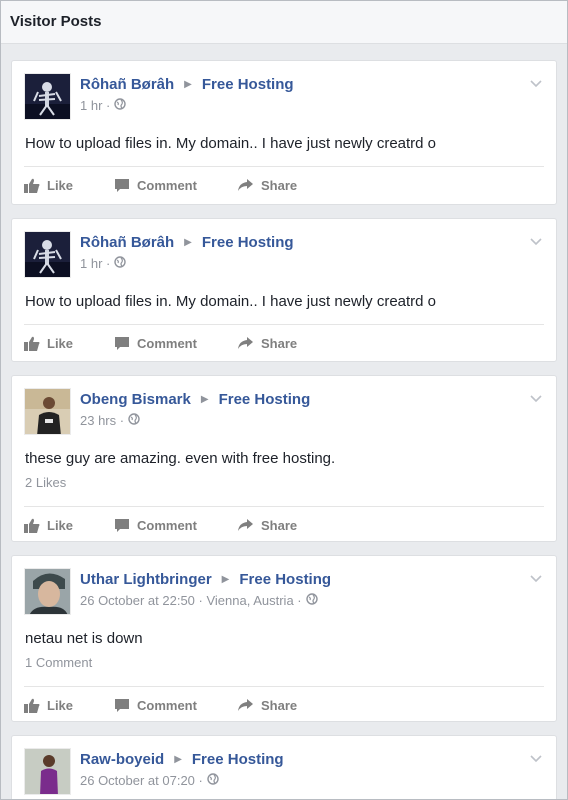 Image resolution: width=568 pixels, height=800 pixels. Describe the element at coordinates (56, 21) in the screenshot. I see `panel-title: Visitor Posts` at that location.